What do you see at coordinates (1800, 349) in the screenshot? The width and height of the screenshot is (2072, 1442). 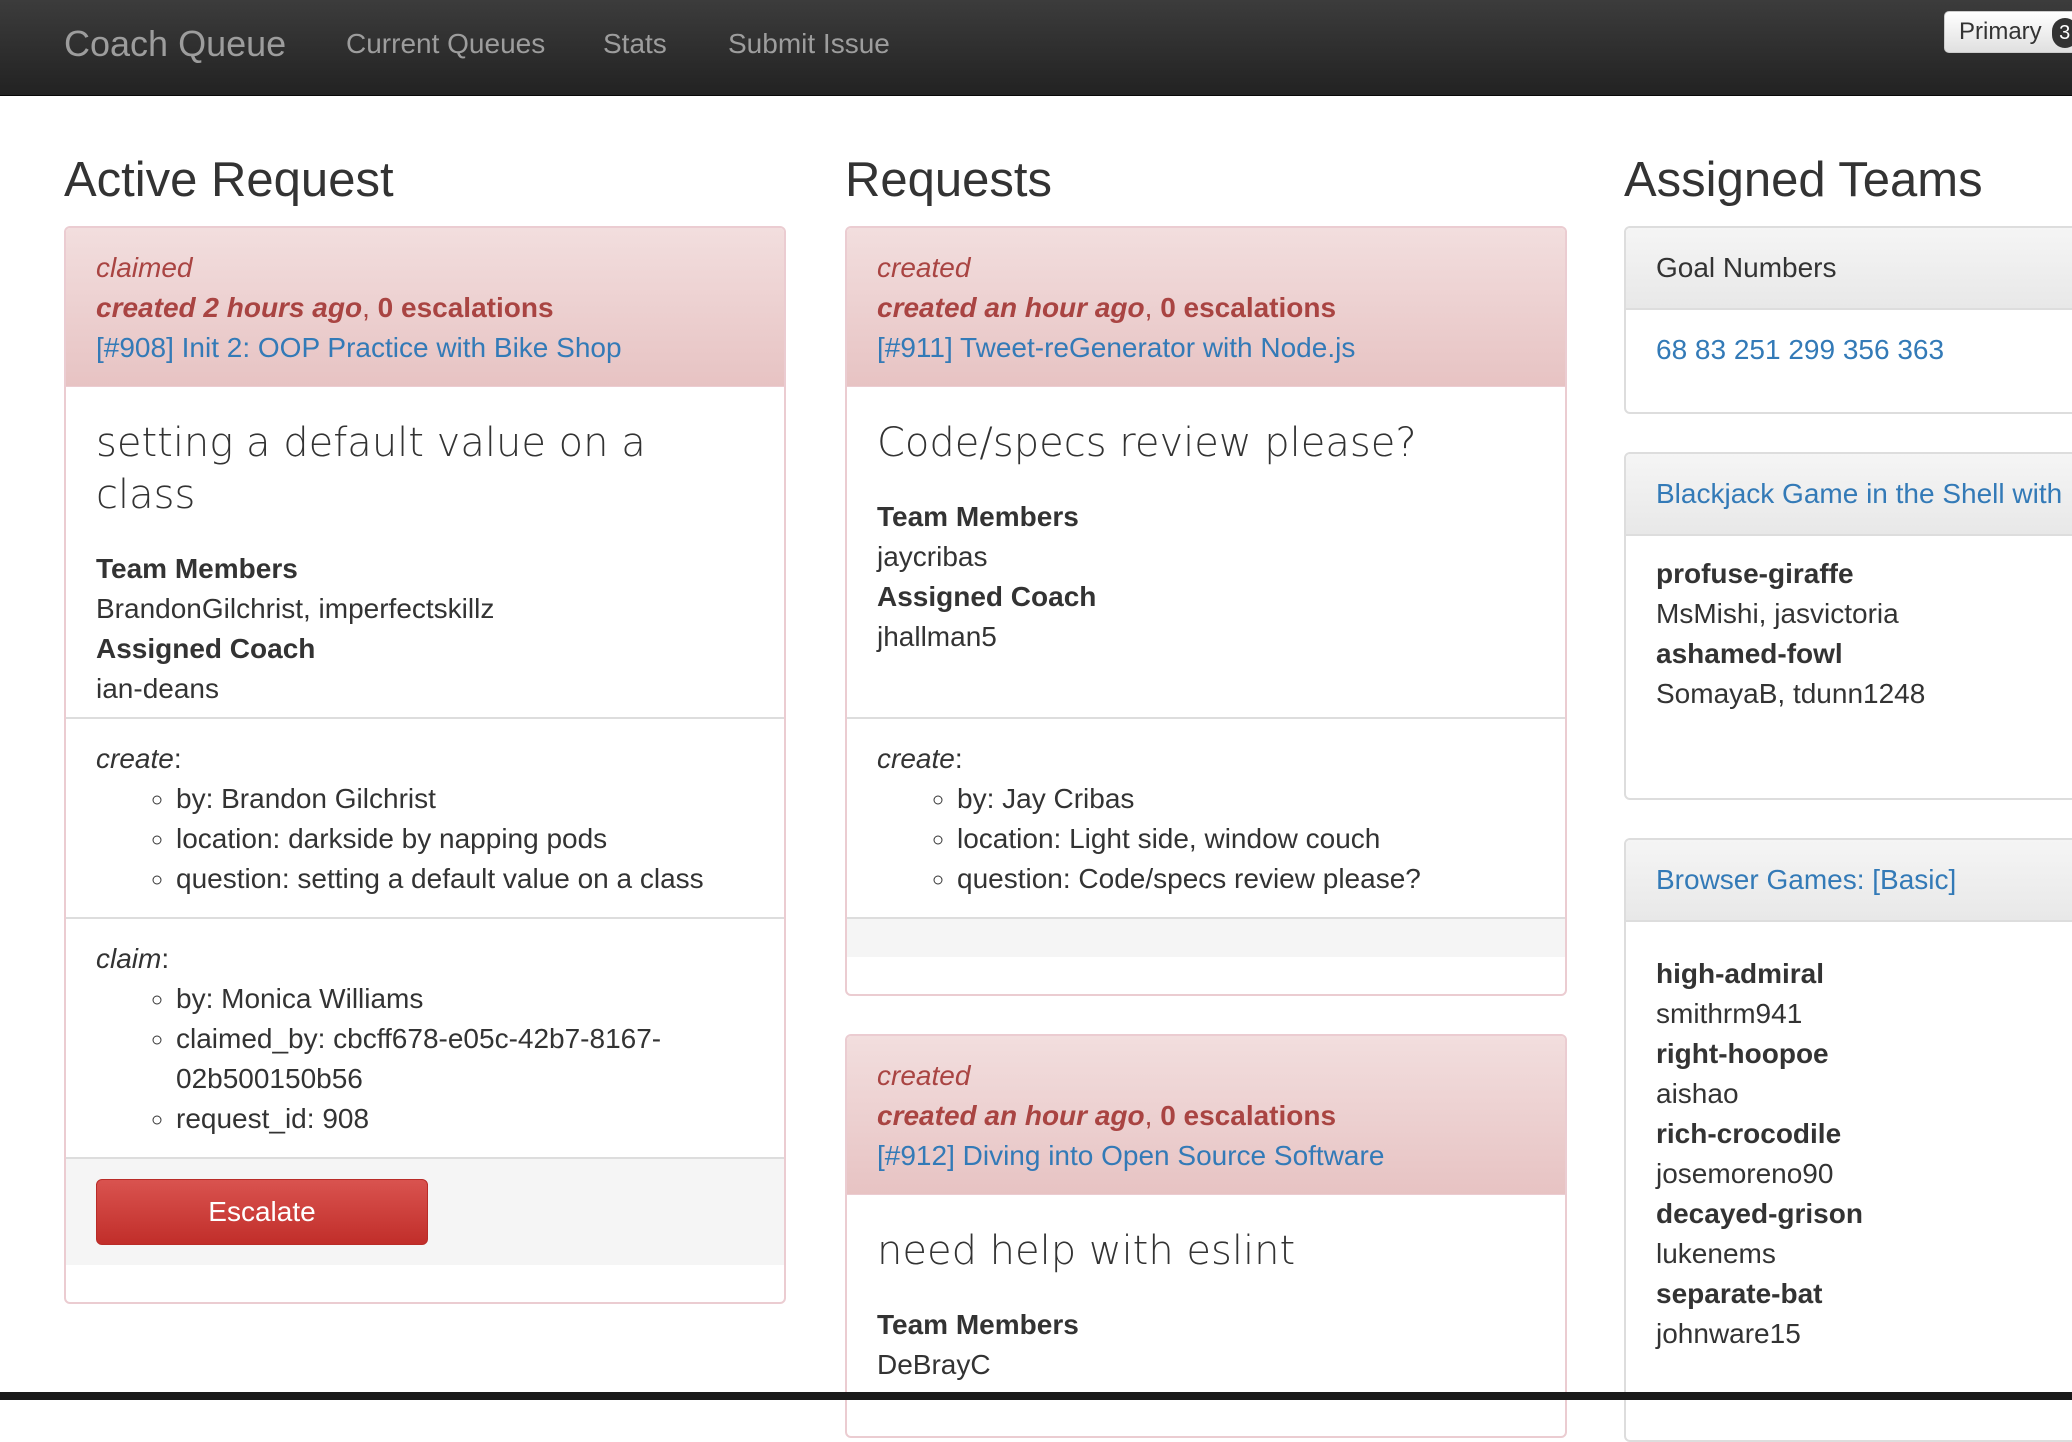 I see `goal-numbers-link: 68 83 251 299 356 363` at bounding box center [1800, 349].